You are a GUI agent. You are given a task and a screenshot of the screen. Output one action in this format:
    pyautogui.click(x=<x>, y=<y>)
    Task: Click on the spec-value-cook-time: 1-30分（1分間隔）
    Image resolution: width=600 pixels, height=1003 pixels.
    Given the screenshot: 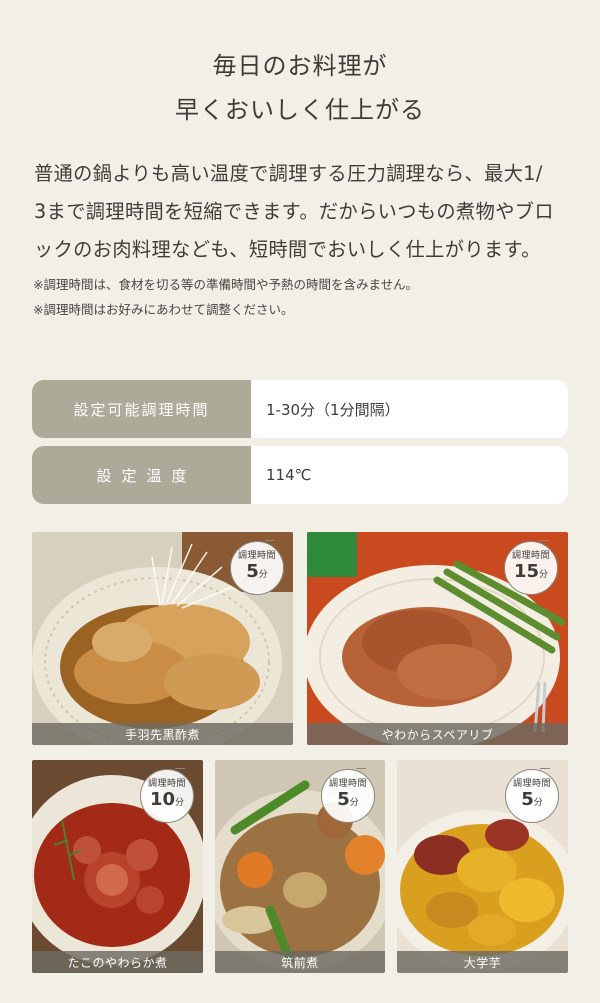 What is the action you would take?
    pyautogui.click(x=409, y=409)
    